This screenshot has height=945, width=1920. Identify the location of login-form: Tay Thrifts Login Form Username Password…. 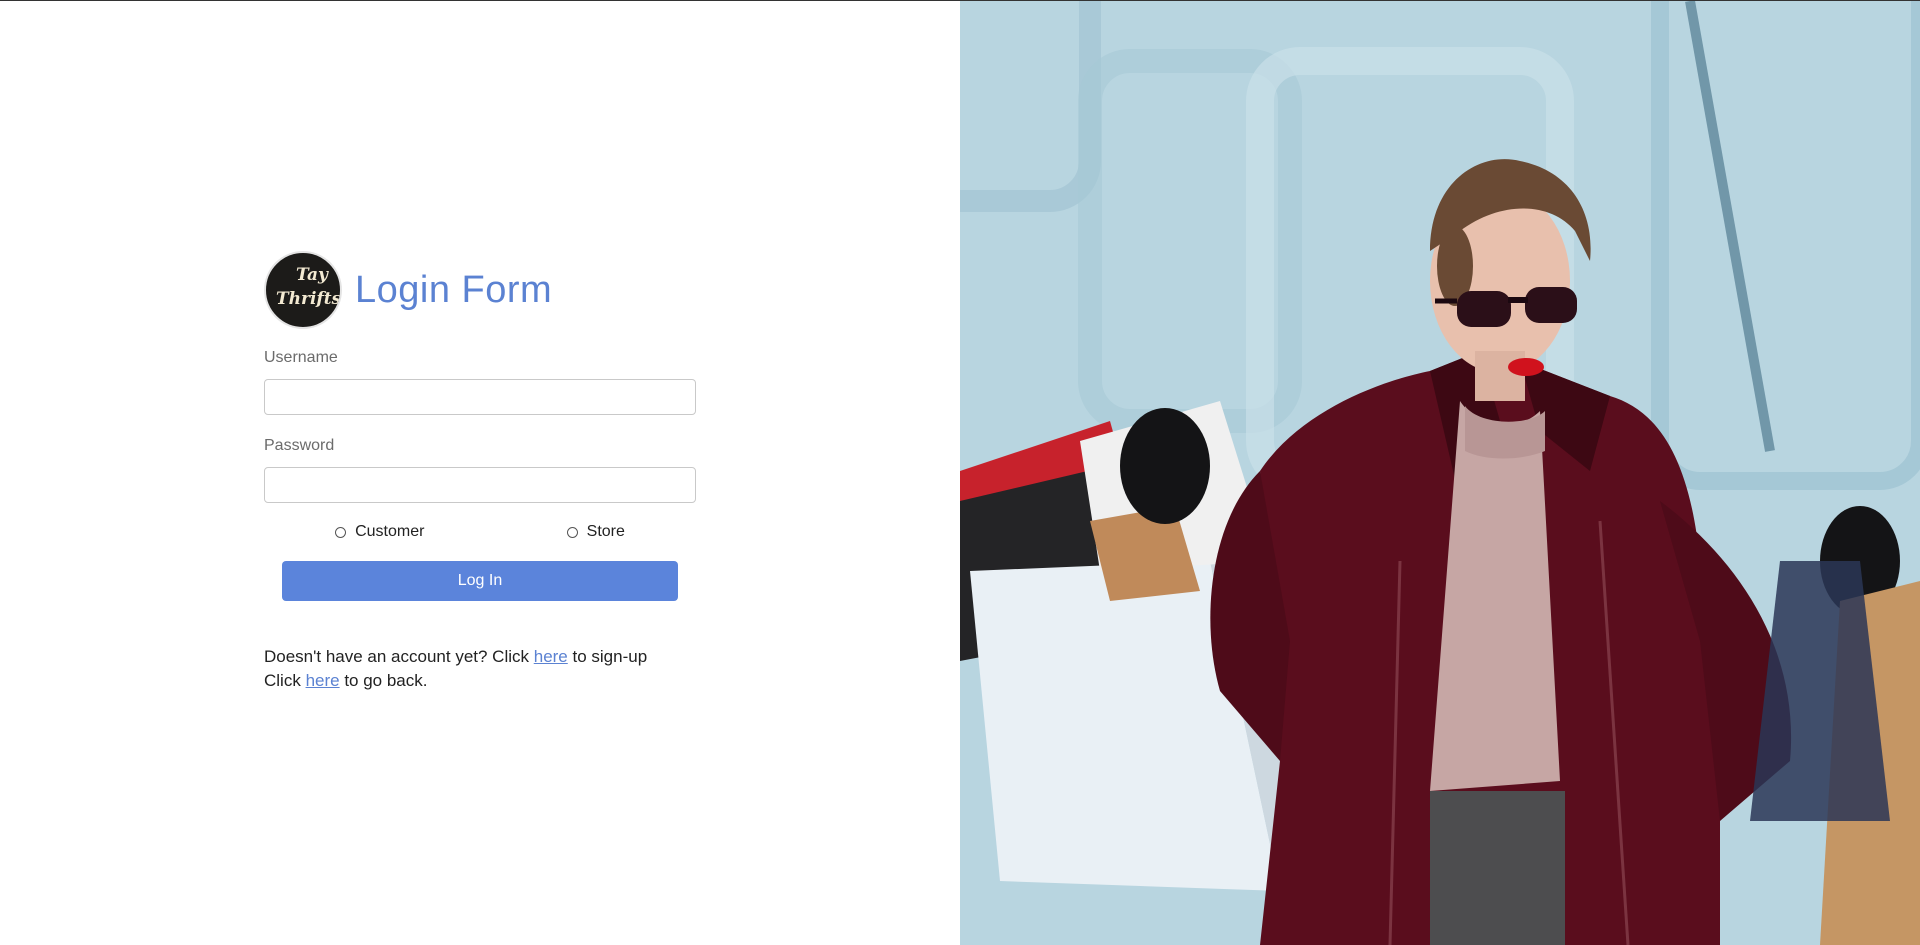
(480, 472).